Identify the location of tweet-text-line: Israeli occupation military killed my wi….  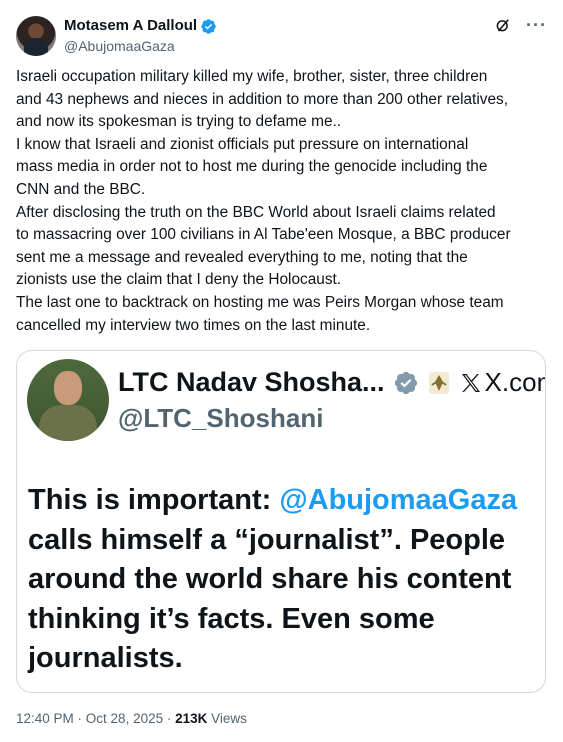
(252, 76).